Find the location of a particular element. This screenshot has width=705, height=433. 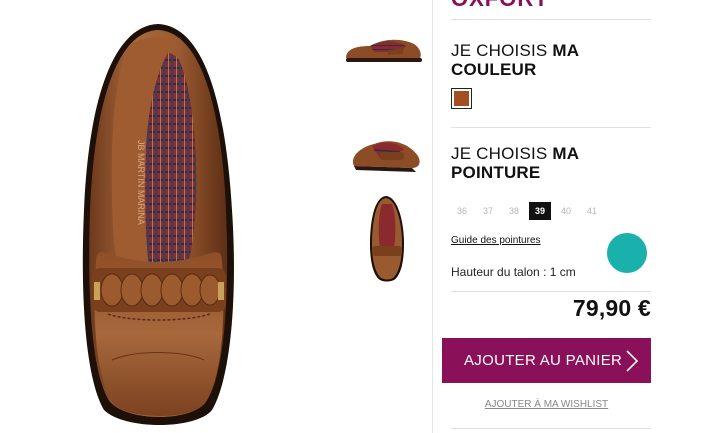

size-title-bold-2: POINTURE is located at coordinates (496, 172).